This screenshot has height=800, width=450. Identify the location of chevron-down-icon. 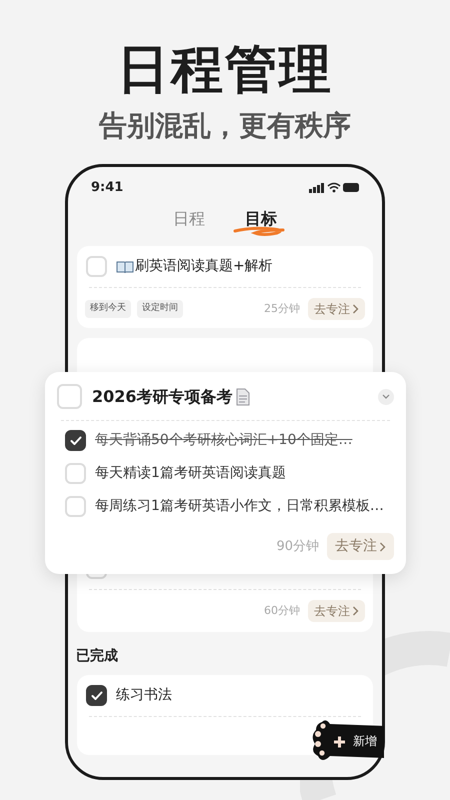
(386, 396).